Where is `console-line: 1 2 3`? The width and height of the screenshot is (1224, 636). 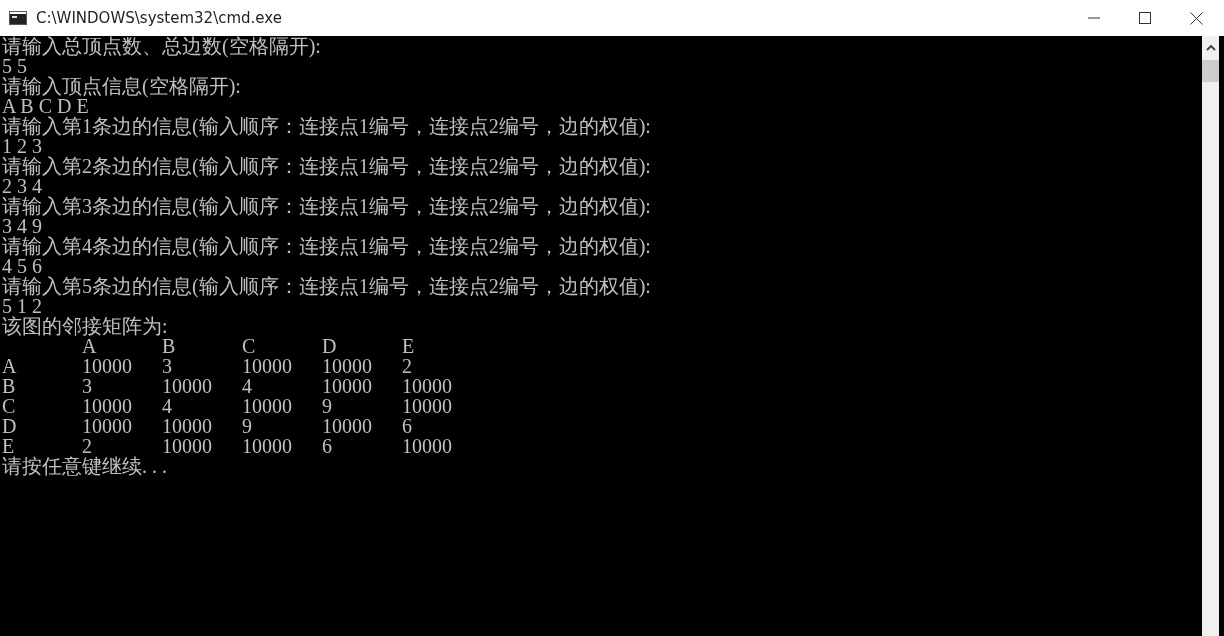 console-line: 1 2 3 is located at coordinates (22, 146).